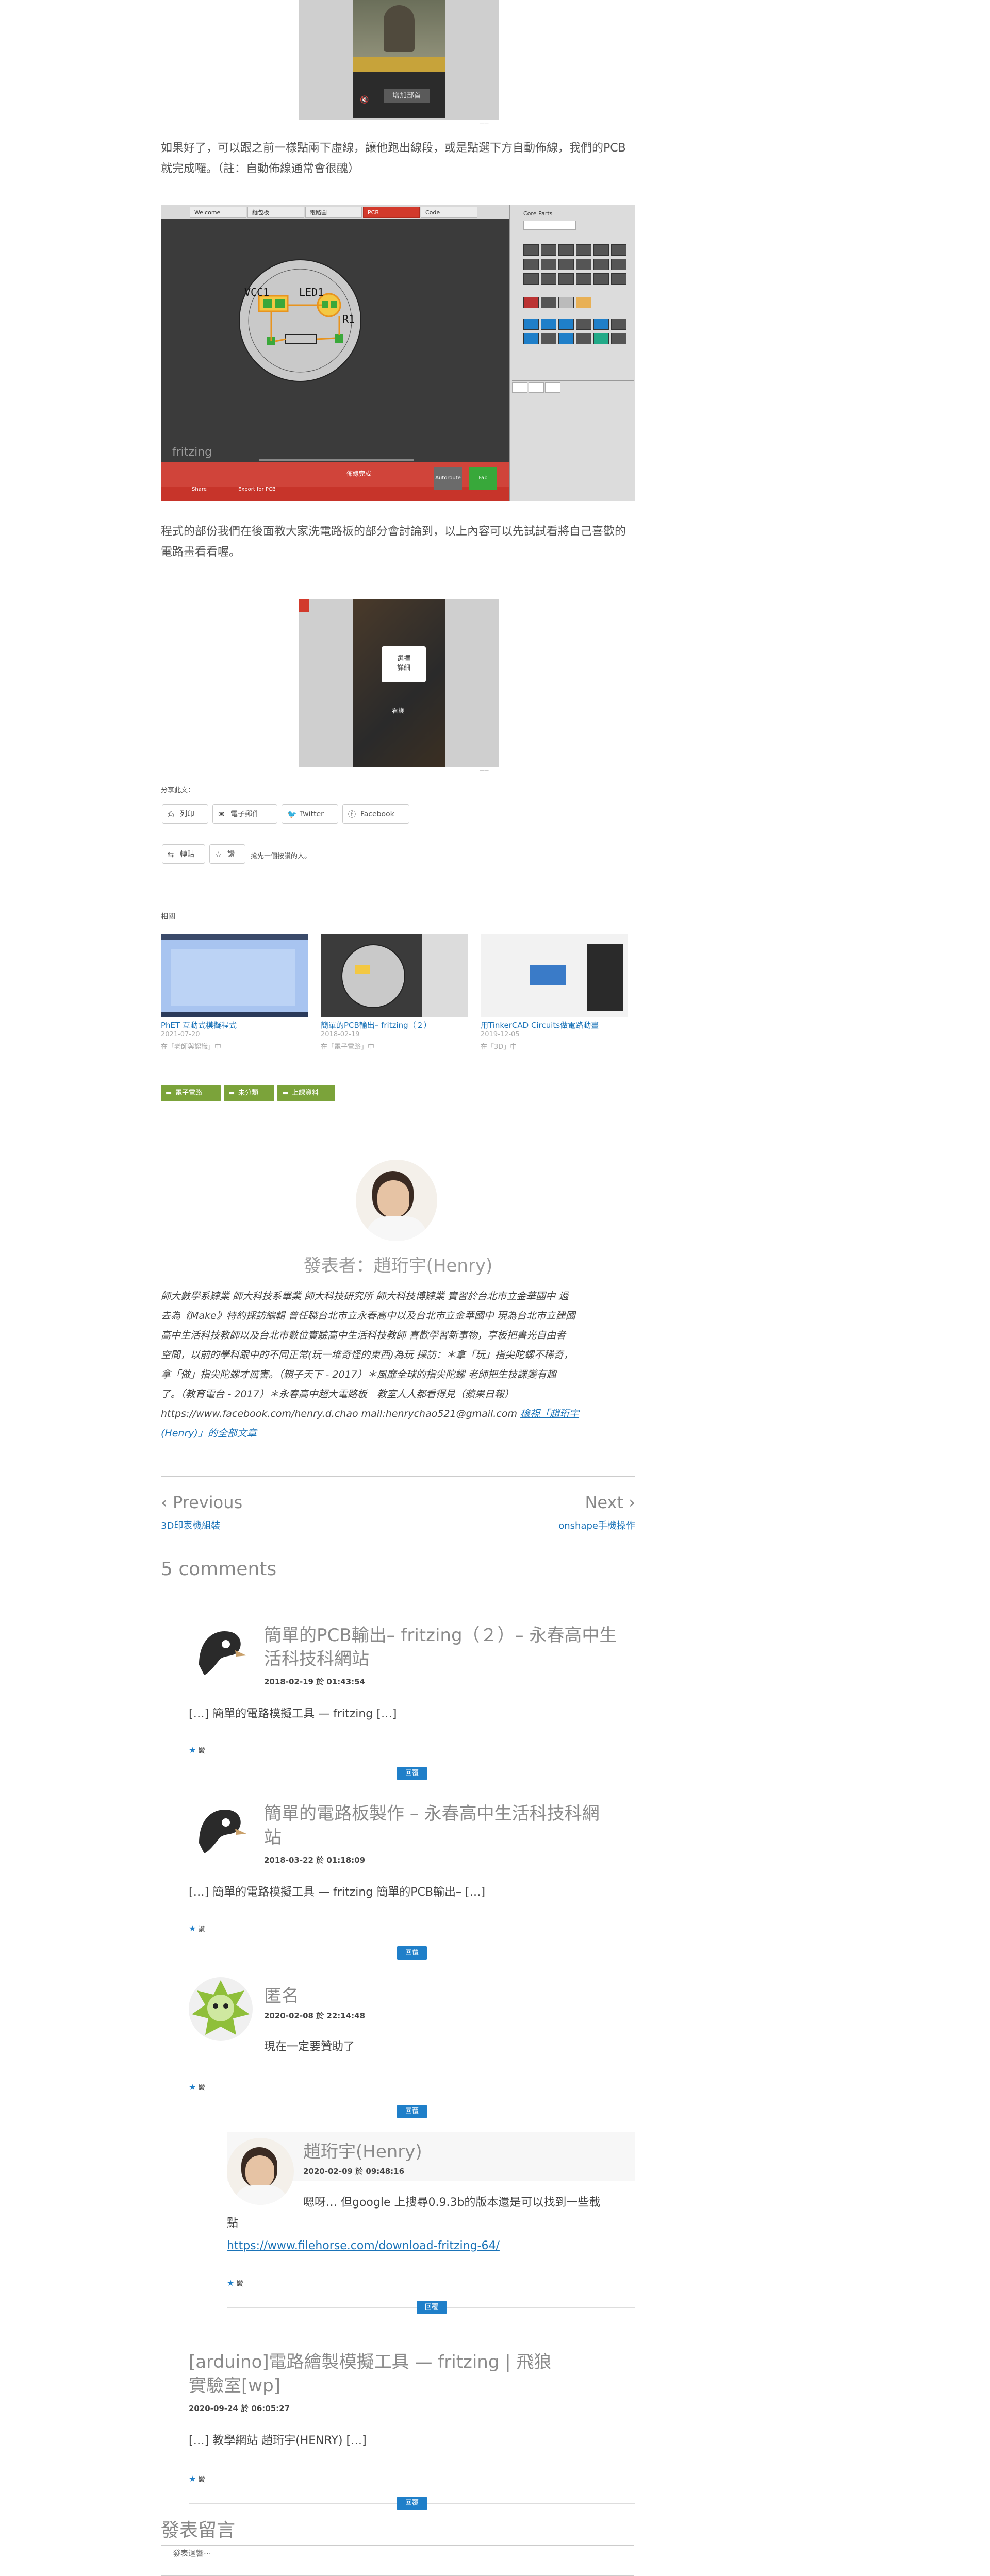  I want to click on related-date: 2019-12-05, so click(501, 1035).